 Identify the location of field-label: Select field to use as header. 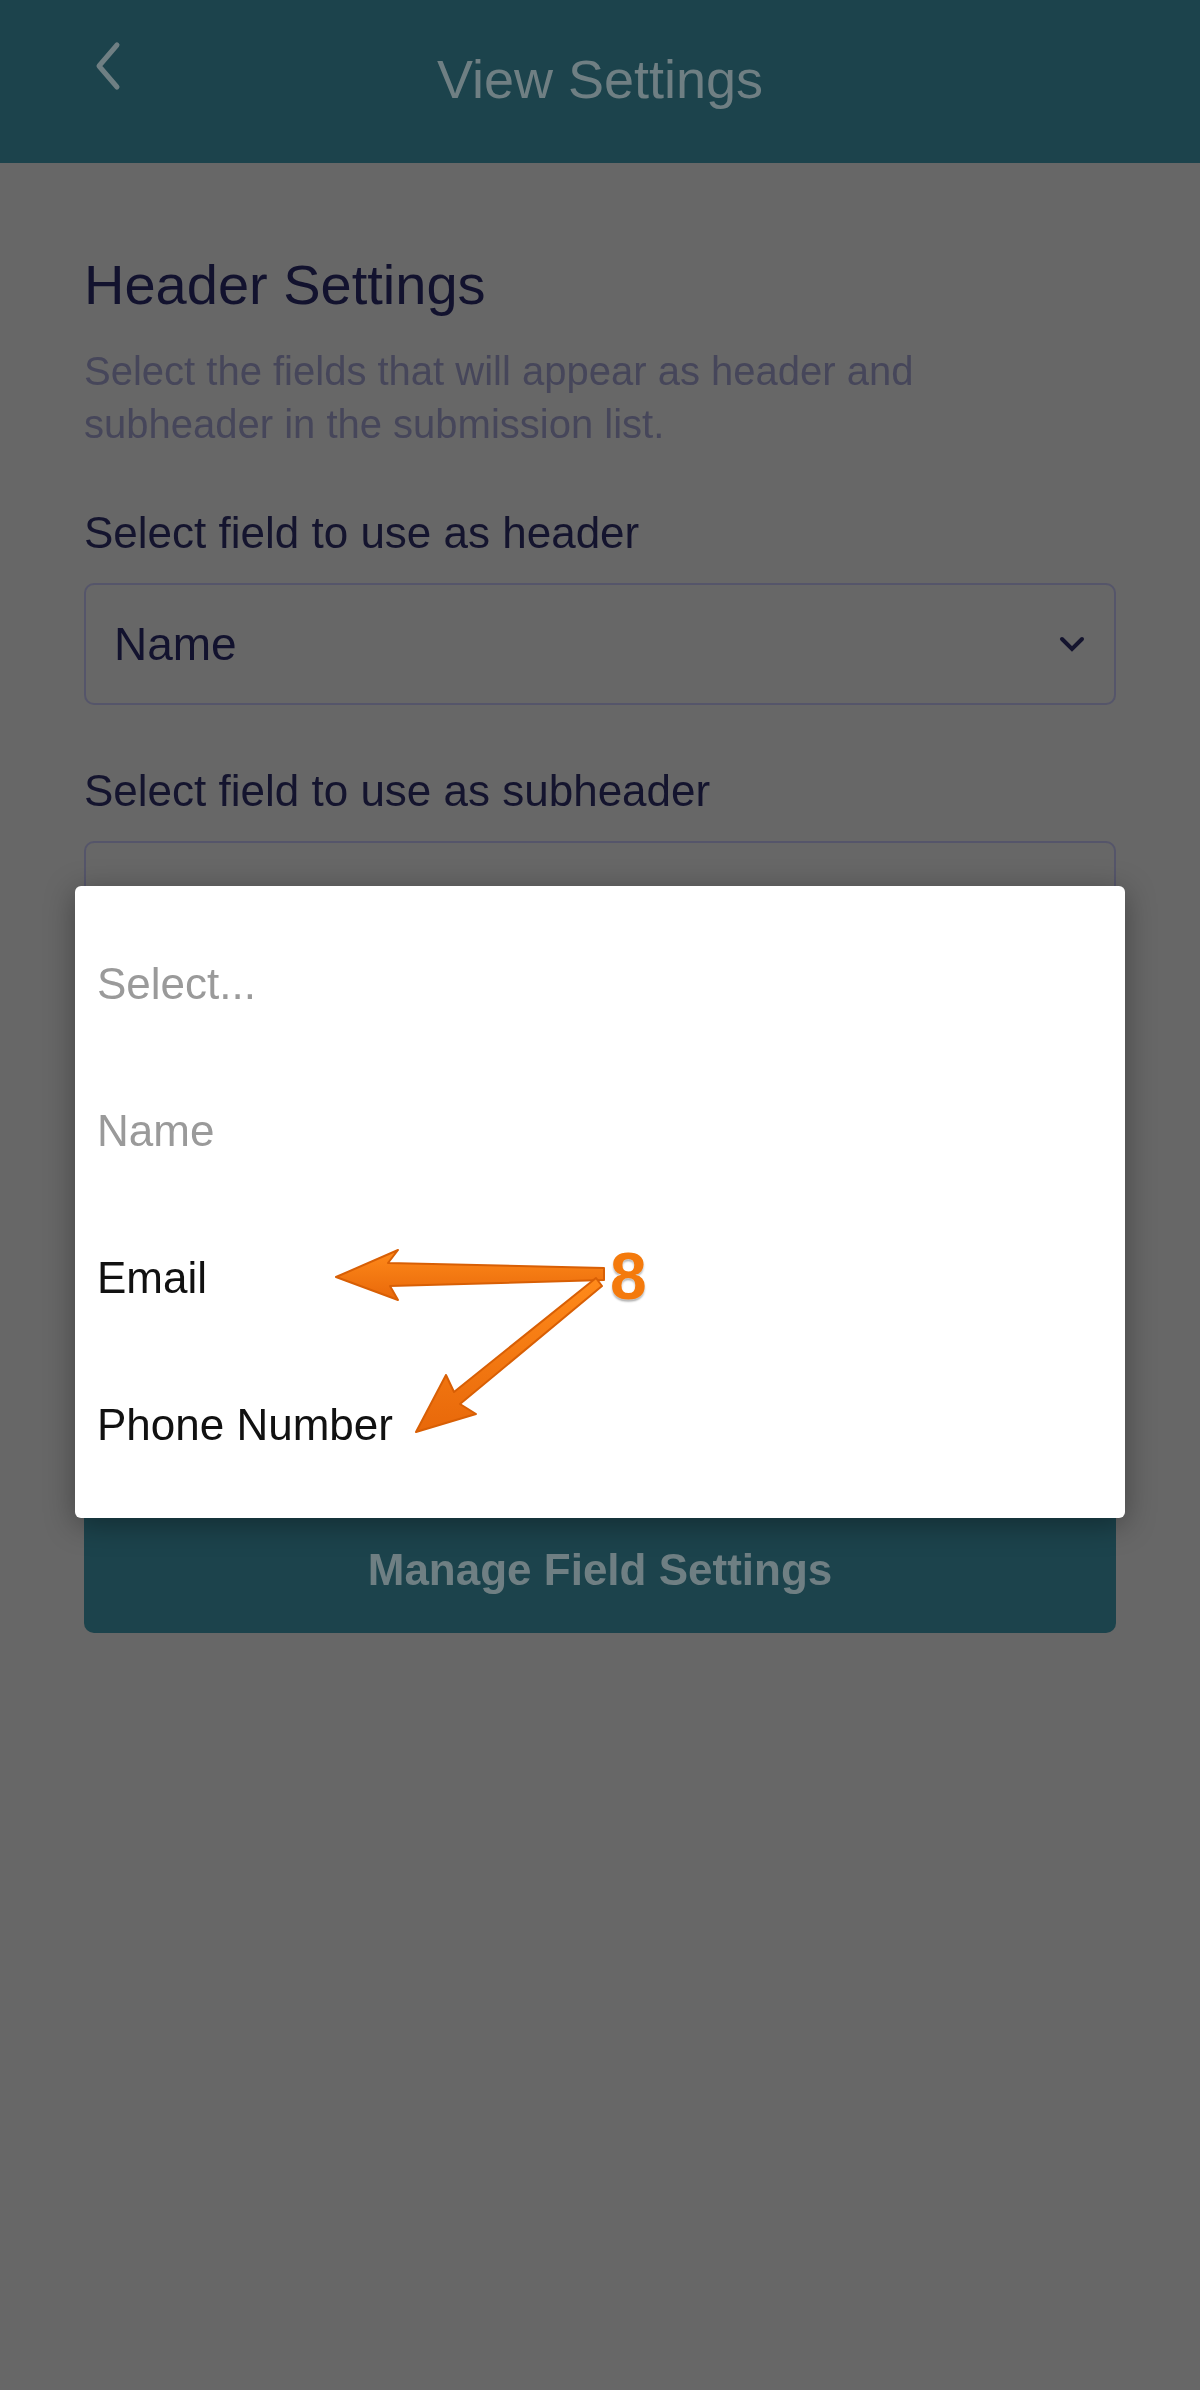
(362, 533).